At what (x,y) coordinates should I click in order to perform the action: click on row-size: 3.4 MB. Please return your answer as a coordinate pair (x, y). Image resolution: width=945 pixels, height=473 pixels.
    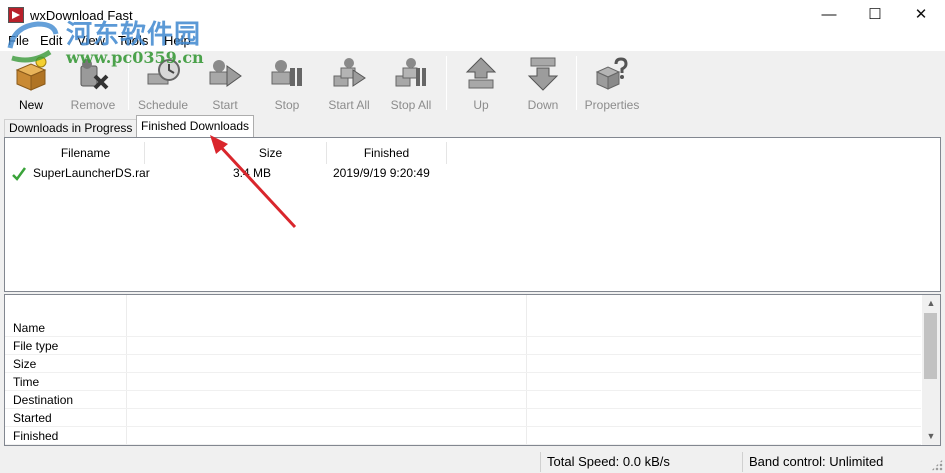
    Looking at the image, I should click on (252, 173).